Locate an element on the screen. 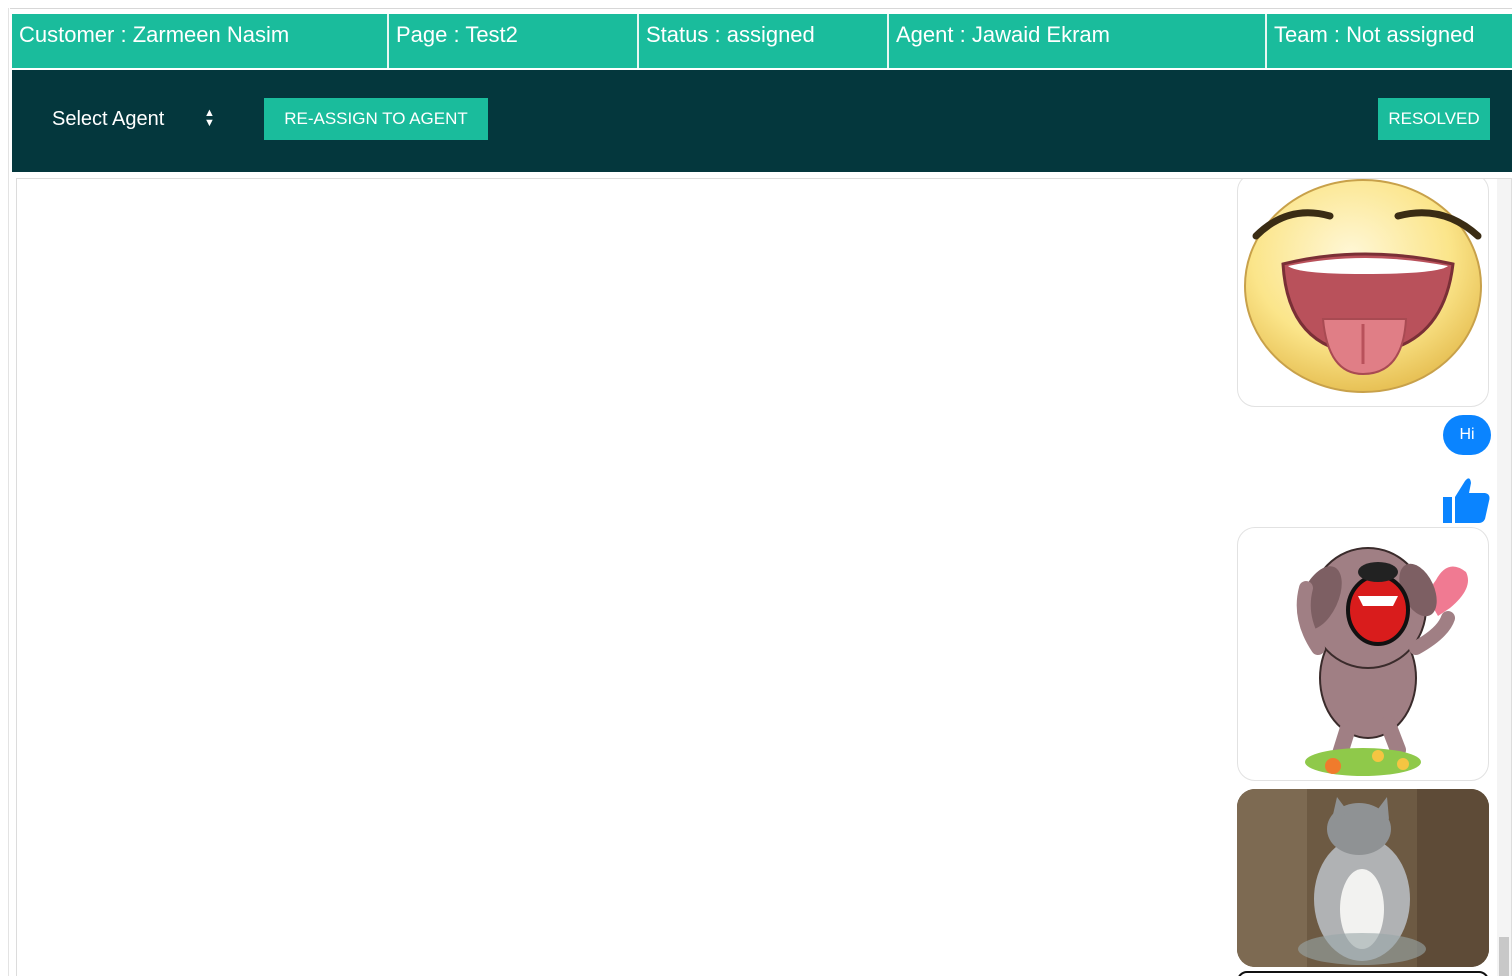  select-agent-label: Select Agent is located at coordinates (108, 119).